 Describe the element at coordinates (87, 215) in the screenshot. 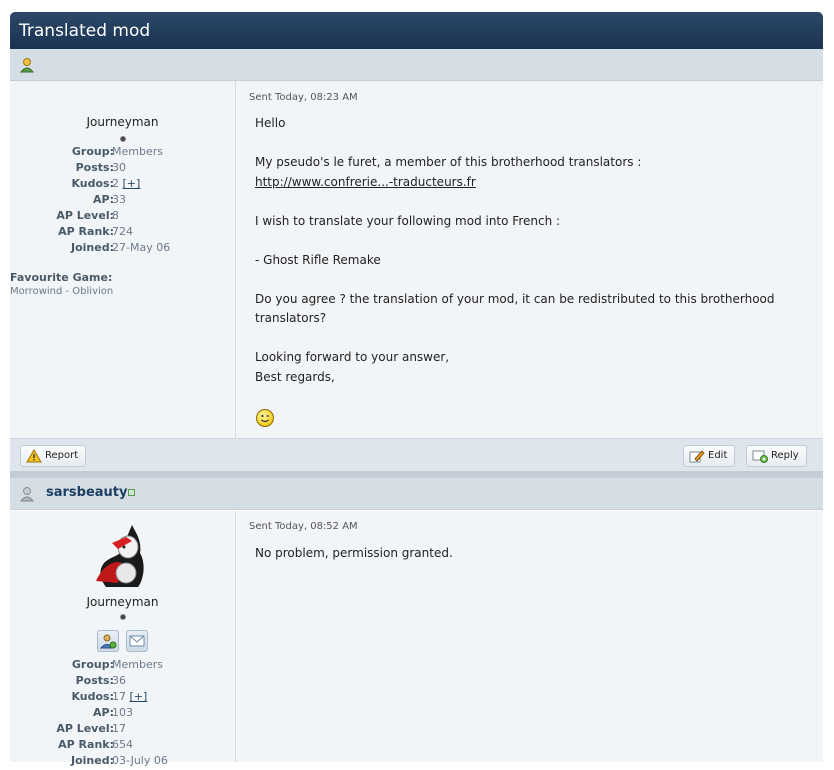

I see `info-ap-level: AP Level: 8` at that location.